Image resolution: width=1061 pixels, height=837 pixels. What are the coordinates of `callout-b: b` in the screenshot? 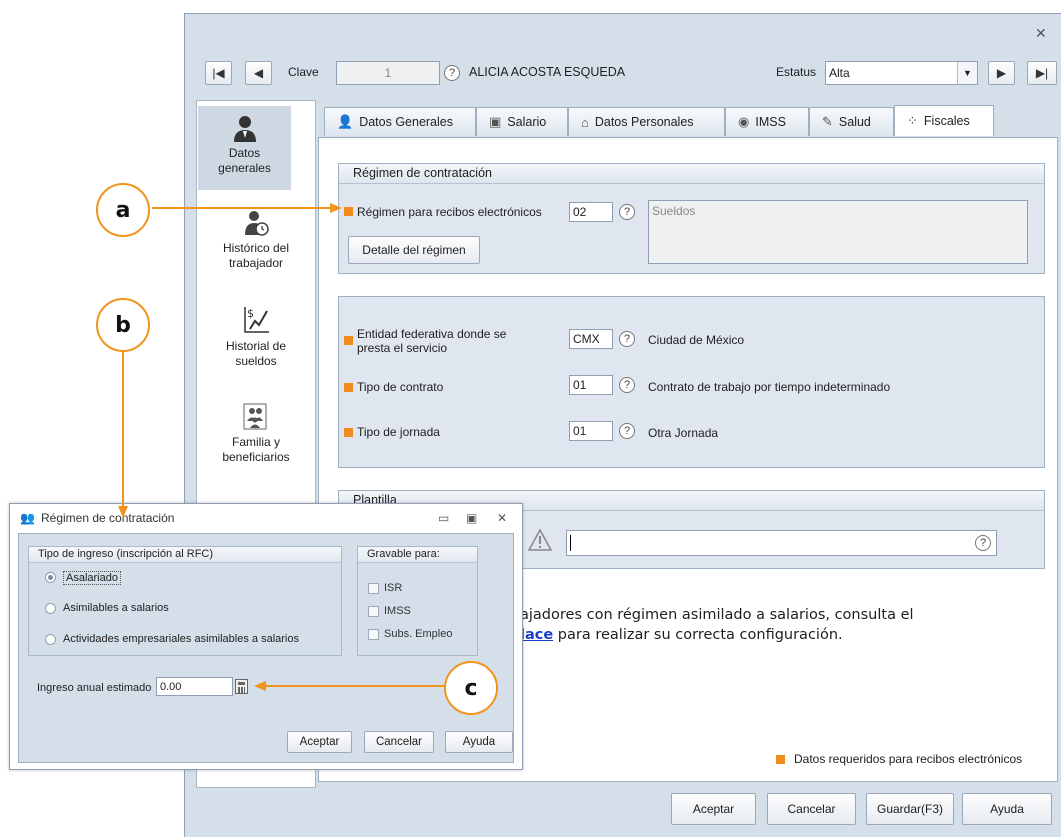 It's located at (123, 325).